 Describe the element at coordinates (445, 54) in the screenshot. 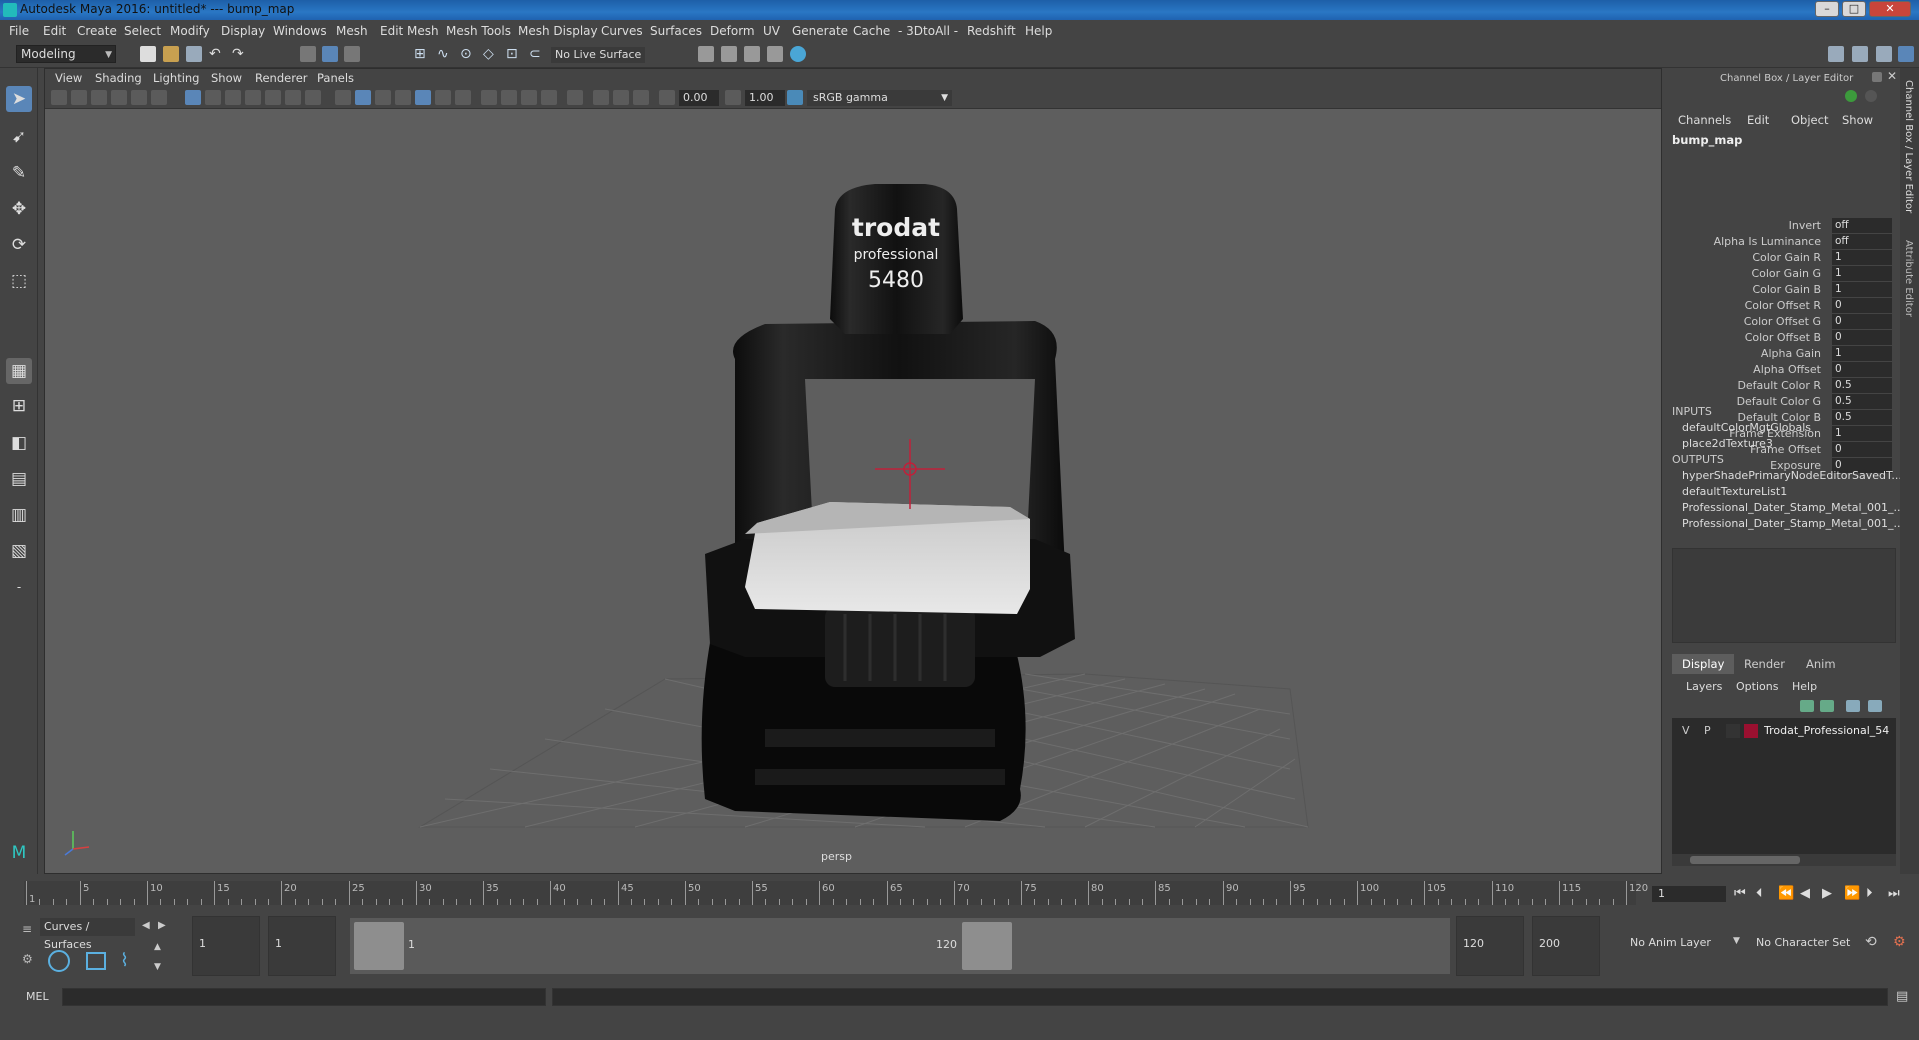

I see `snap-curve-icon: ∿` at that location.